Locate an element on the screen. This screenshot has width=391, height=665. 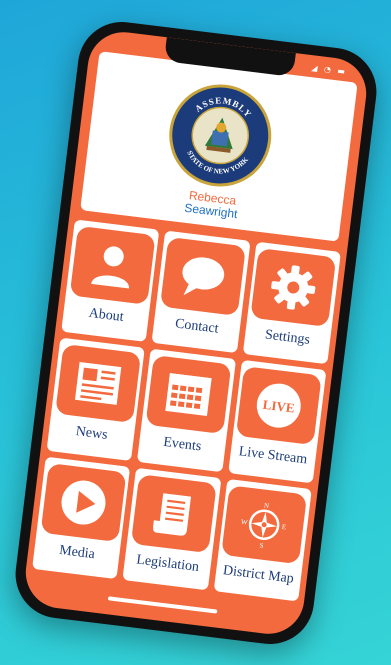
home-indicator is located at coordinates (162, 604).